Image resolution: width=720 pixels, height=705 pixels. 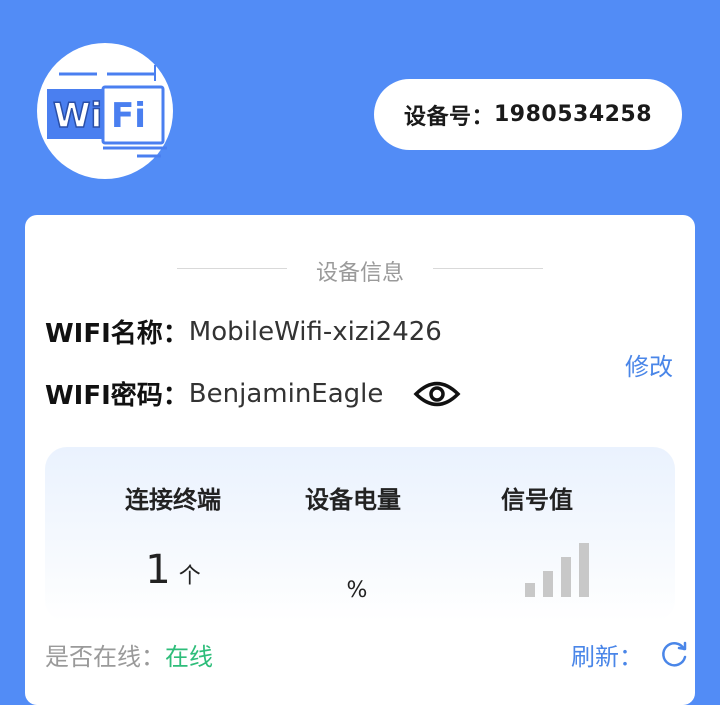 What do you see at coordinates (537, 500) in the screenshot?
I see `stat-header-signal: 信号值` at bounding box center [537, 500].